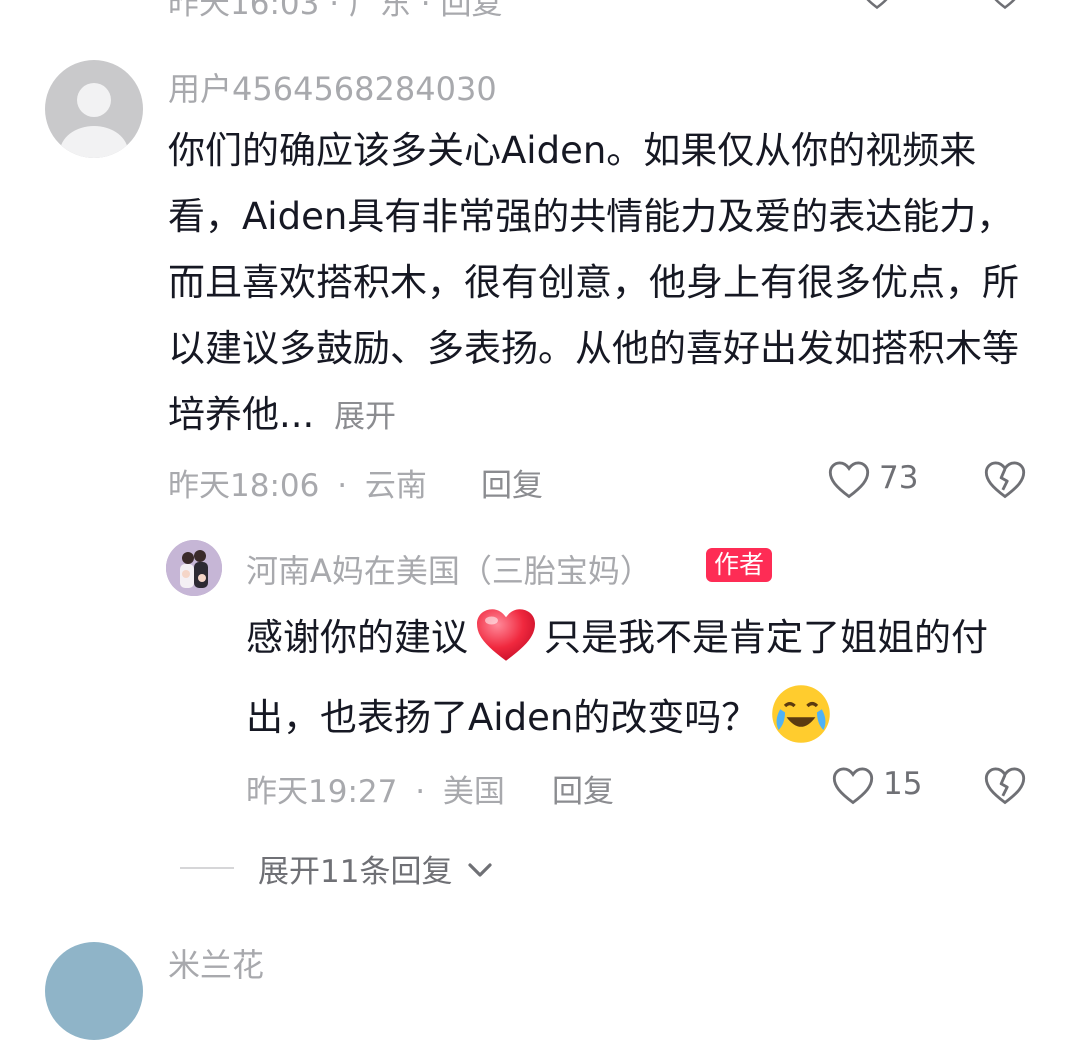 The image size is (1079, 1040). Describe the element at coordinates (355, 872) in the screenshot. I see `expand-replies-label: 展开11条回复` at that location.